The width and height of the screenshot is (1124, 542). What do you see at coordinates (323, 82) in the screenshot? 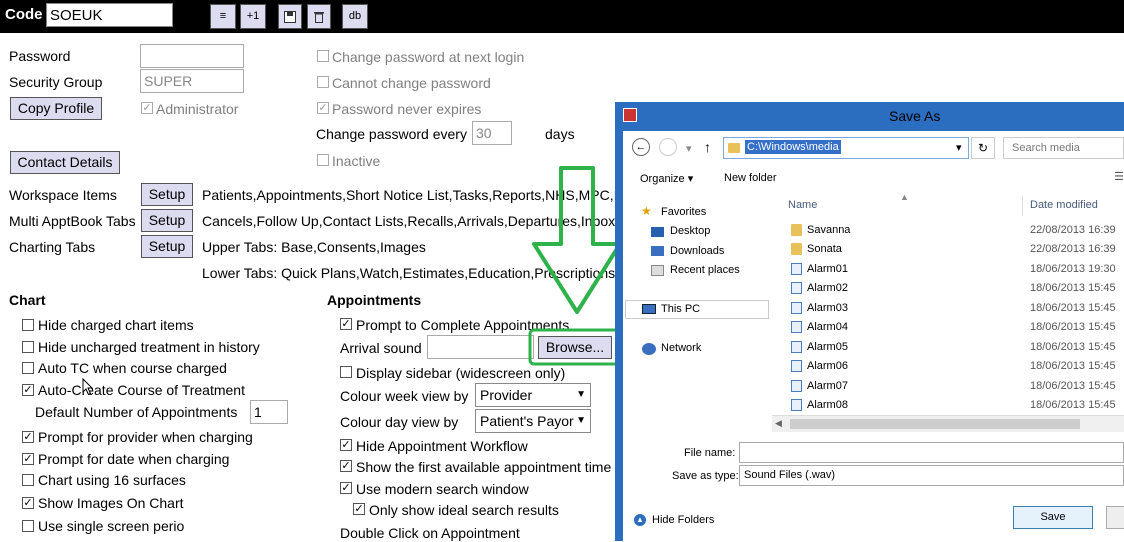
I see `cannot-change-checkbox` at bounding box center [323, 82].